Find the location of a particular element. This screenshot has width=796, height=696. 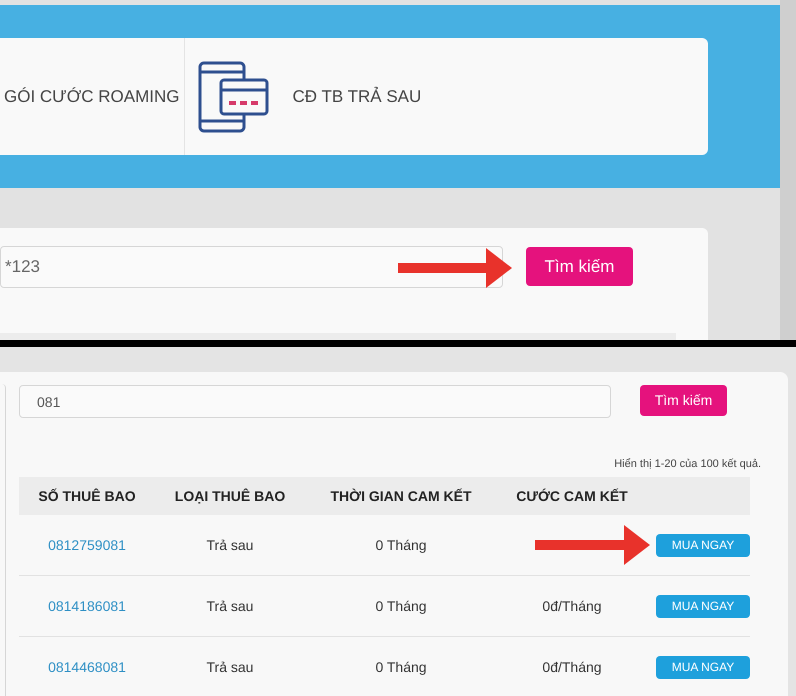

phone-number-link: 0814468081 is located at coordinates (87, 667).